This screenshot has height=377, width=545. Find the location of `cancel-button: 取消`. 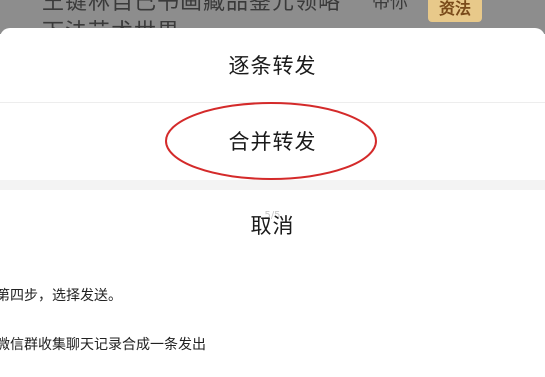

cancel-button: 取消 is located at coordinates (272, 226).